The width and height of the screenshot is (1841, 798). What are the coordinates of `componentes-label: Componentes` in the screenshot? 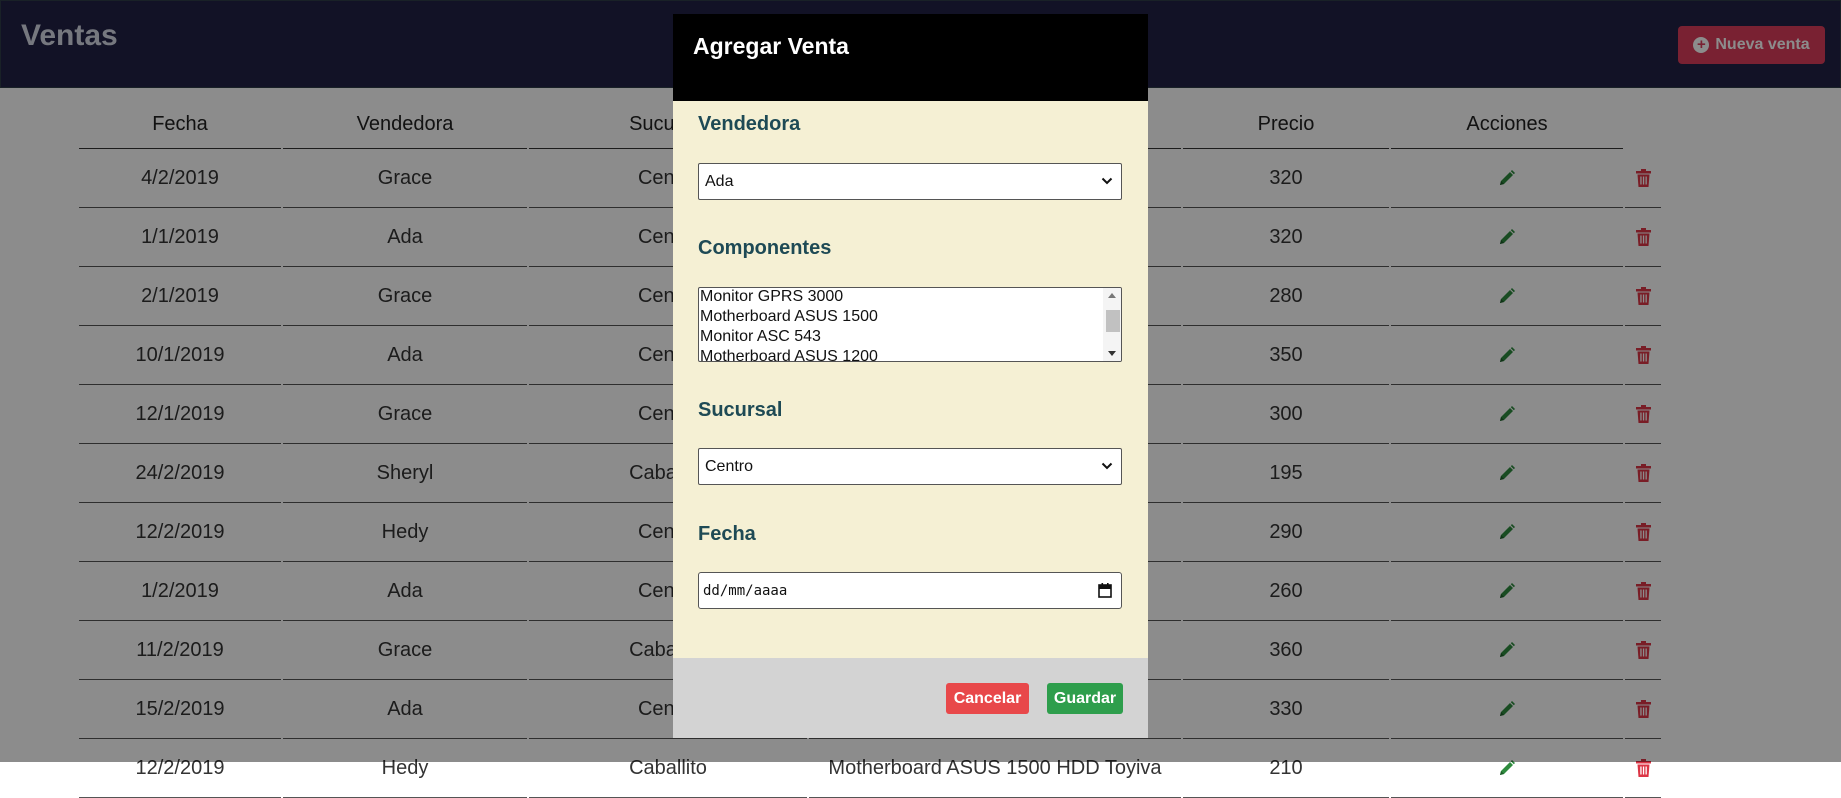 It's located at (765, 248).